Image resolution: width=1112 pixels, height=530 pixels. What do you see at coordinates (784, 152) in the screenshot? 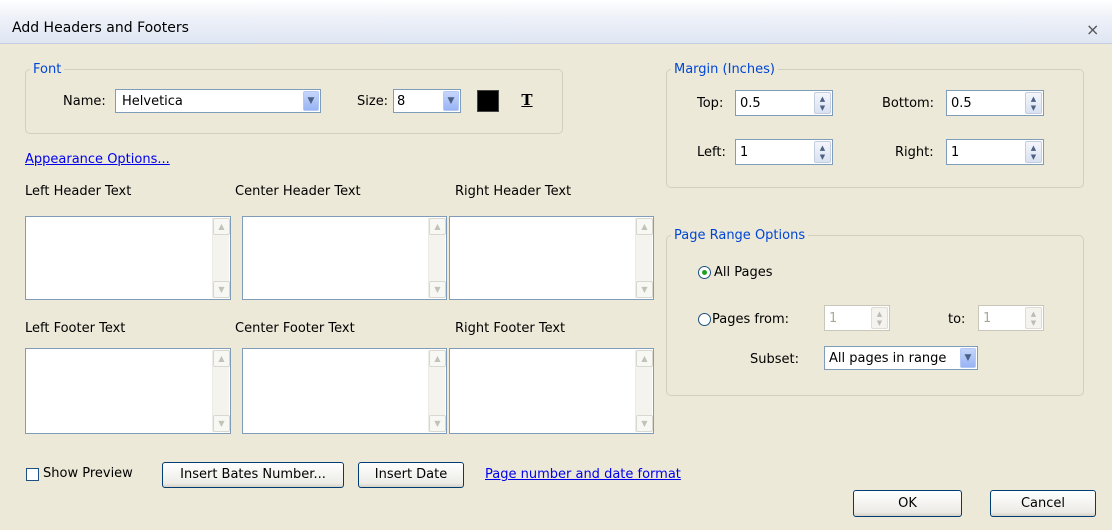
I see `margin-left-stepper: 1 ▲ ▼` at bounding box center [784, 152].